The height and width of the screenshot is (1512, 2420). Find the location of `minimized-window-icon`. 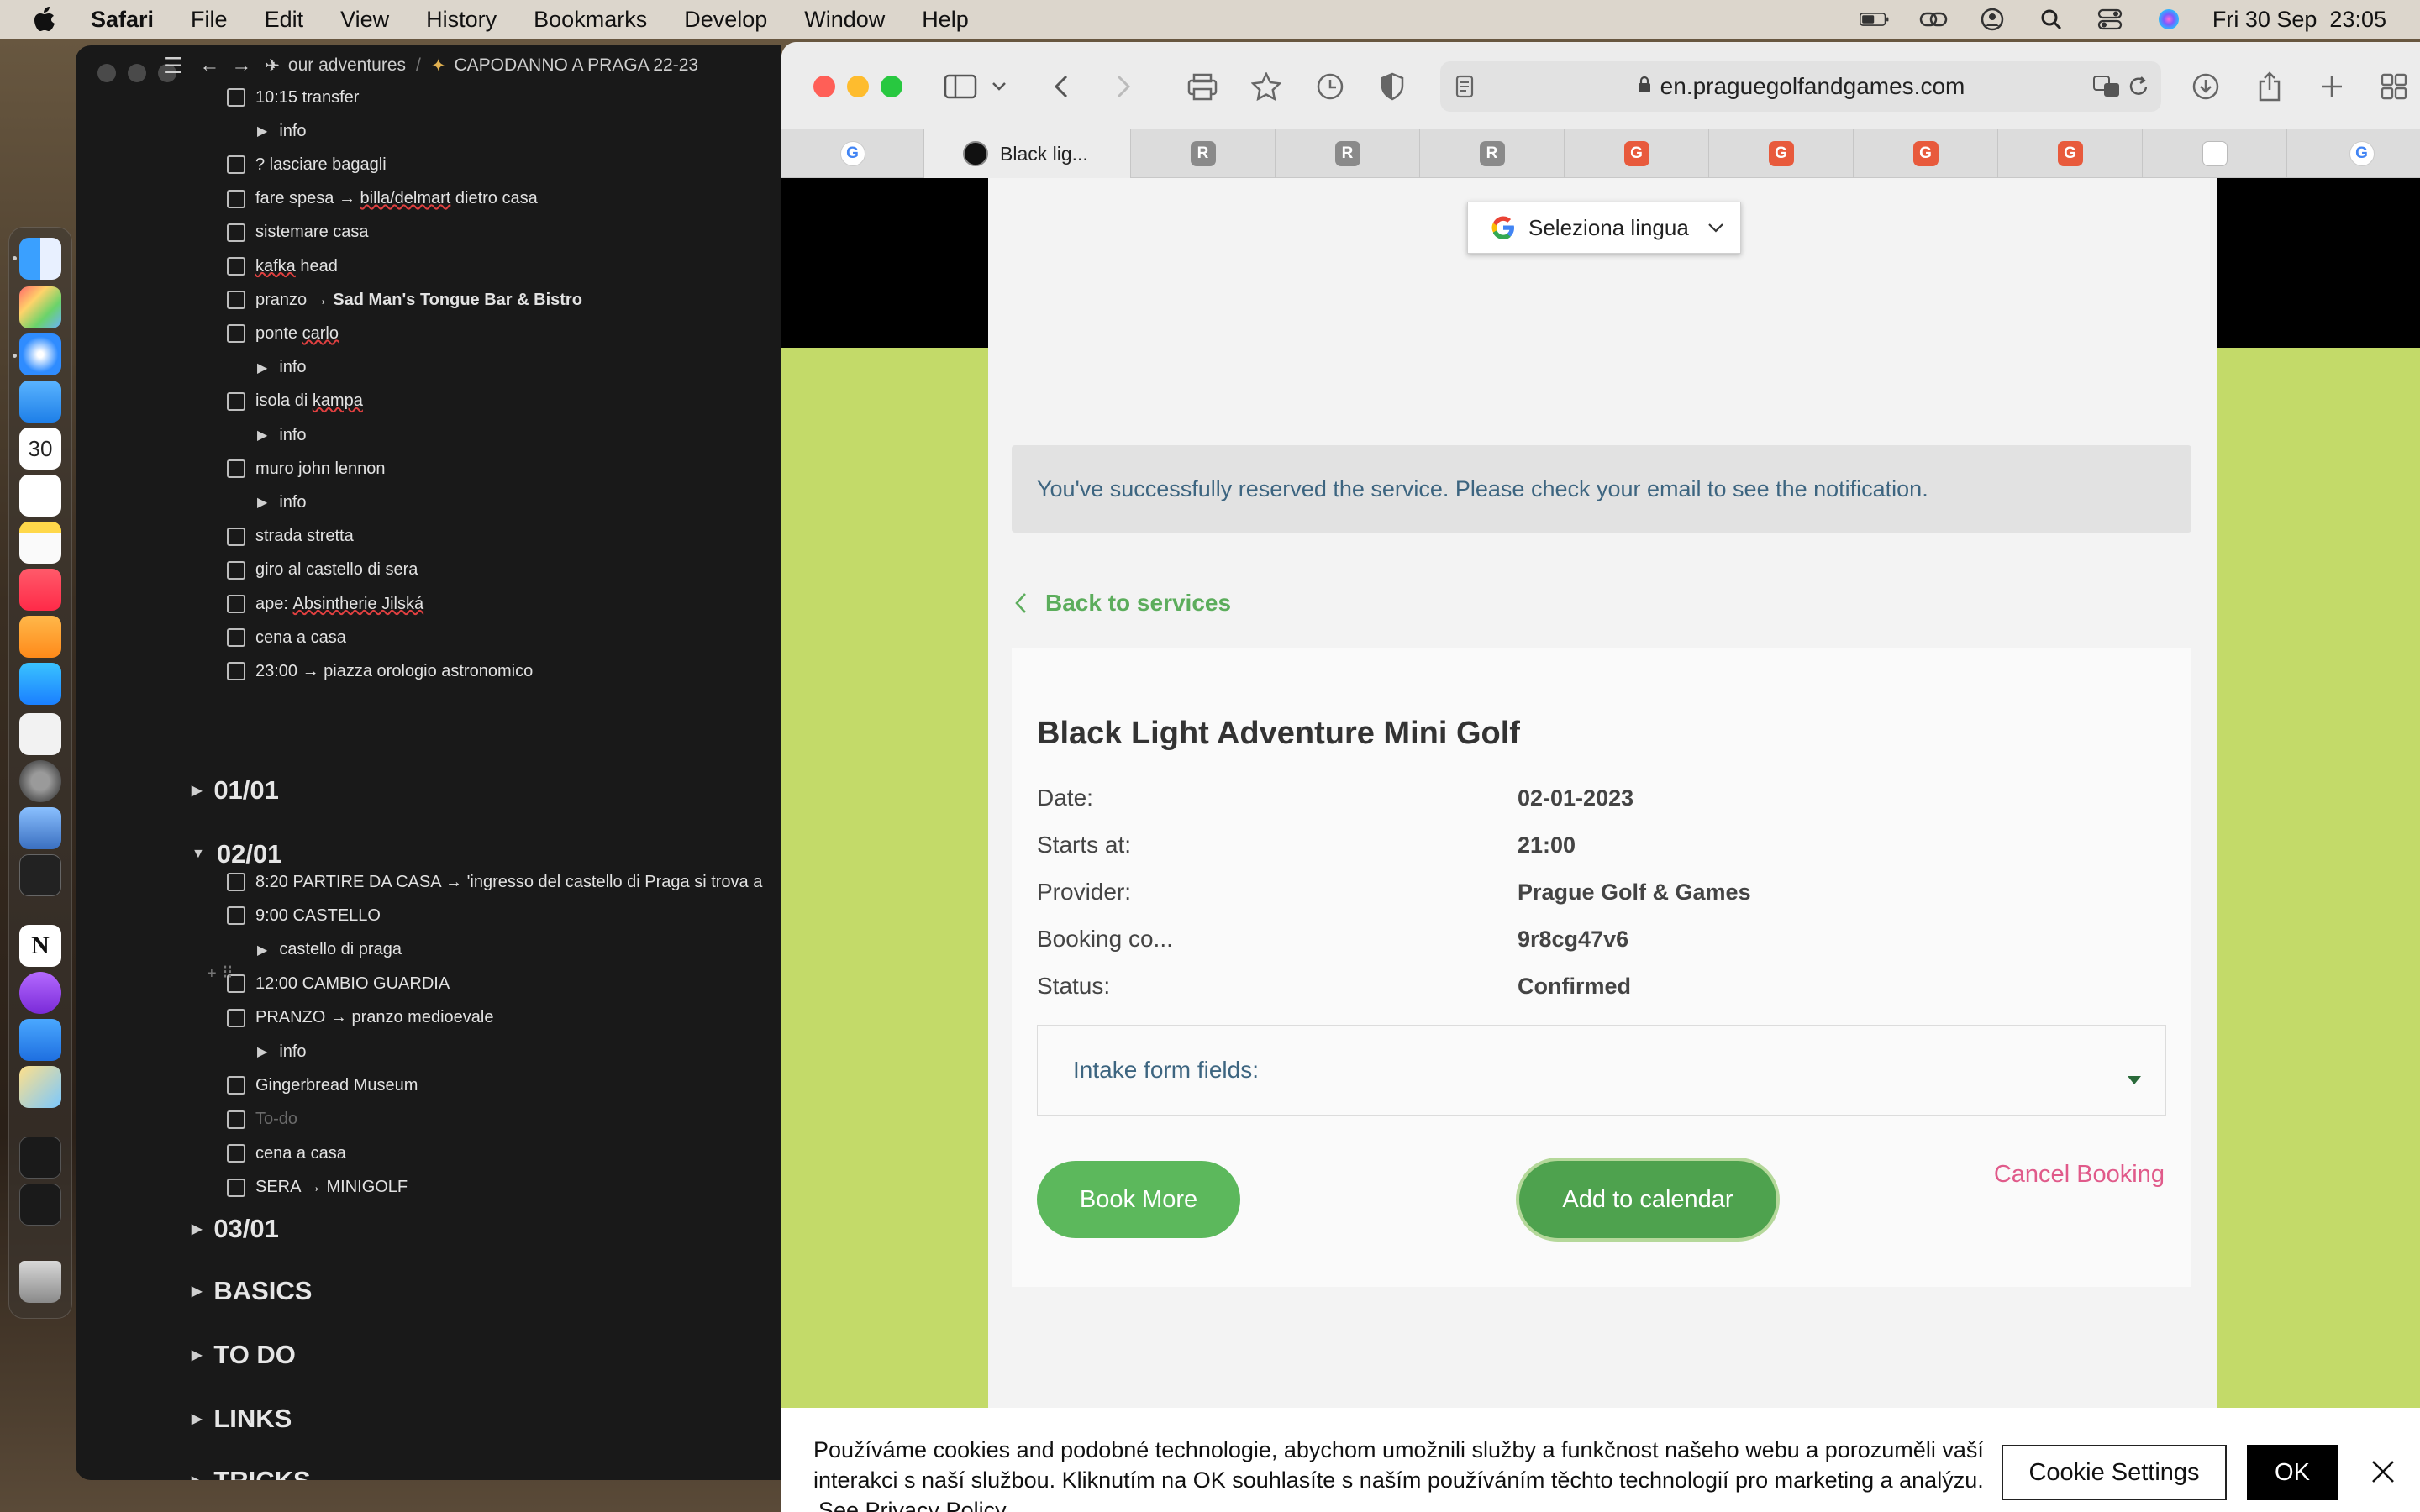

minimized-window-icon is located at coordinates (40, 1158).